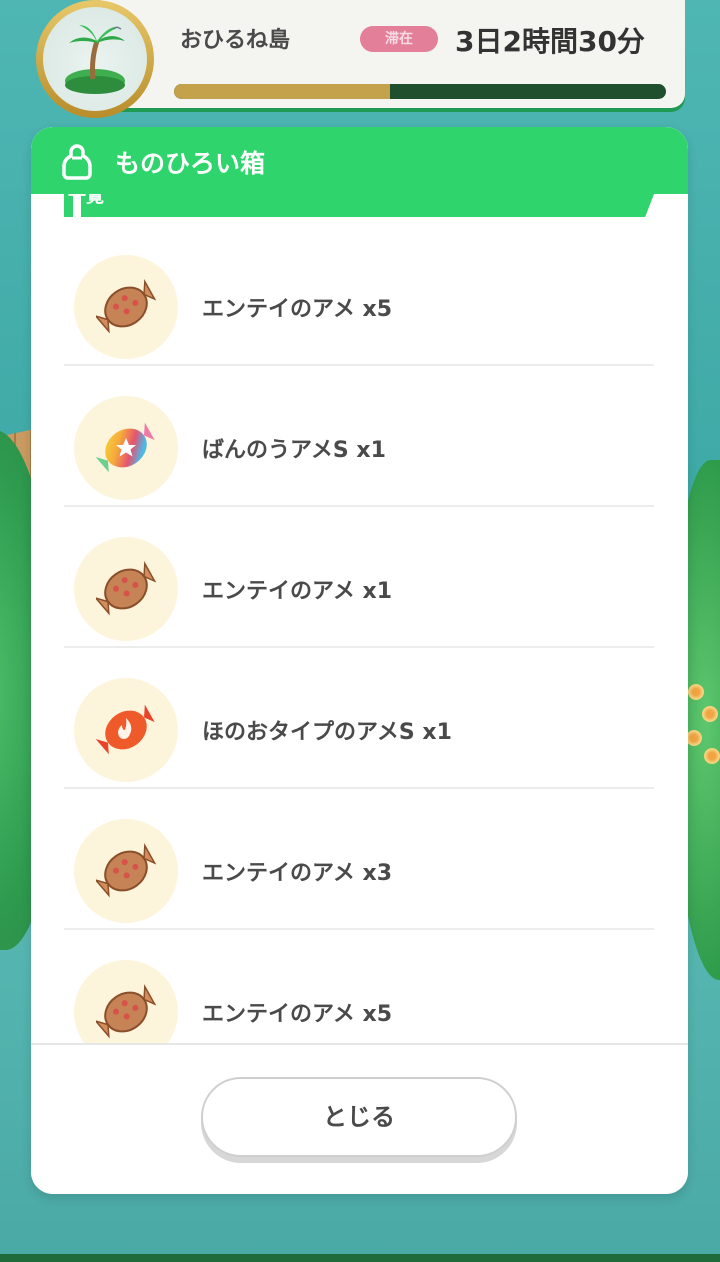  I want to click on bottom-edge, so click(360, 1258).